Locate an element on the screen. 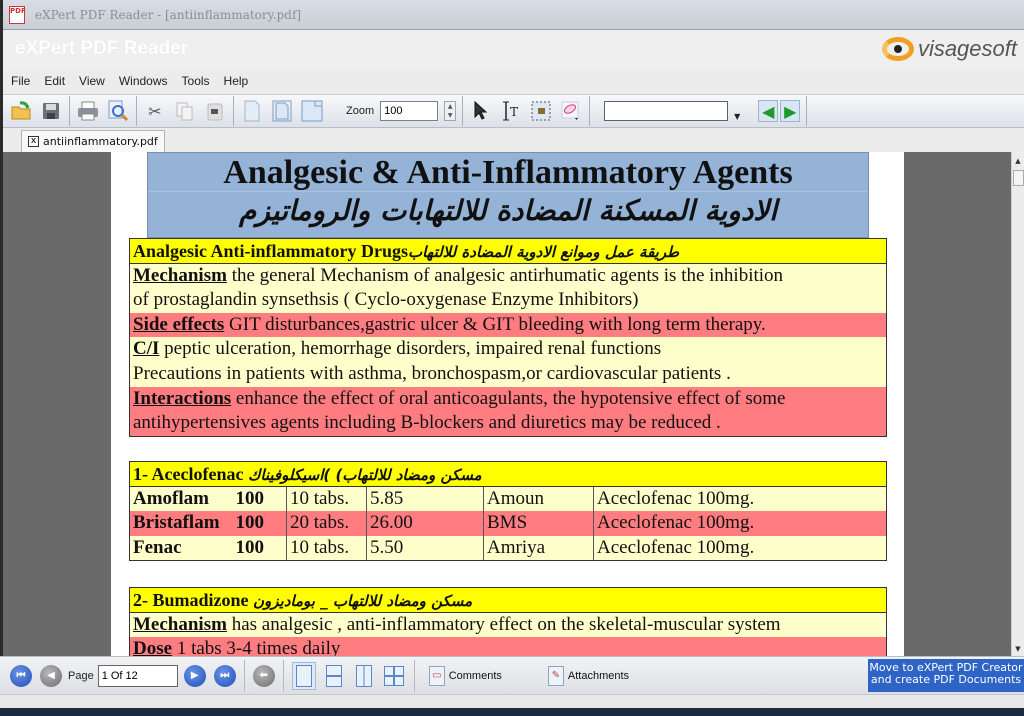 Image resolution: width=1024 pixels, height=716 pixels. search-input is located at coordinates (666, 111).